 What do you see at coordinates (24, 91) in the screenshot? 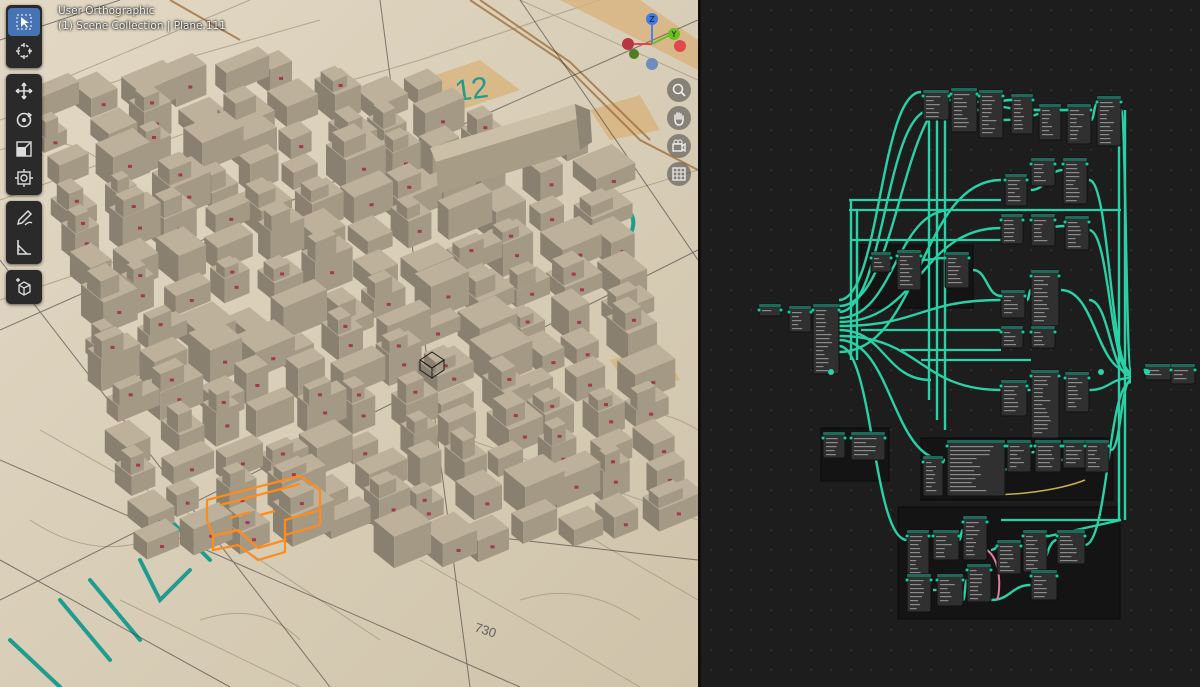
I see `move-tool` at bounding box center [24, 91].